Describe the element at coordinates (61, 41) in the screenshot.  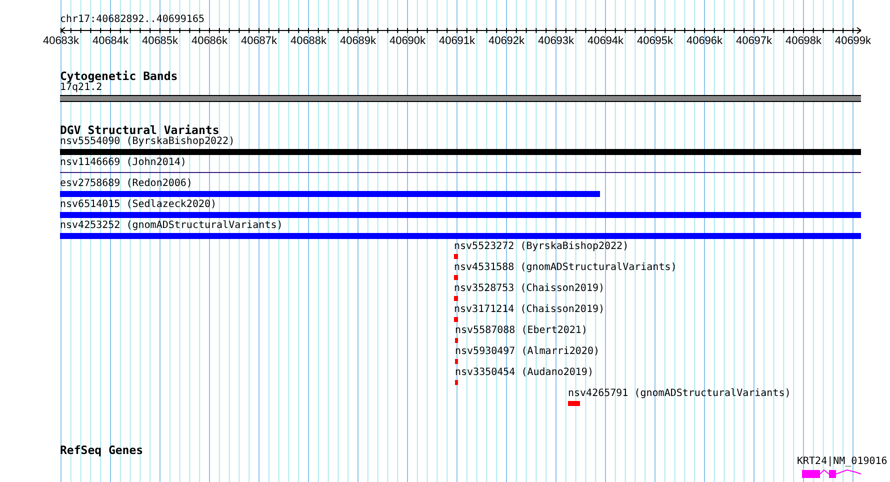
I see `tick-label: 40683k` at that location.